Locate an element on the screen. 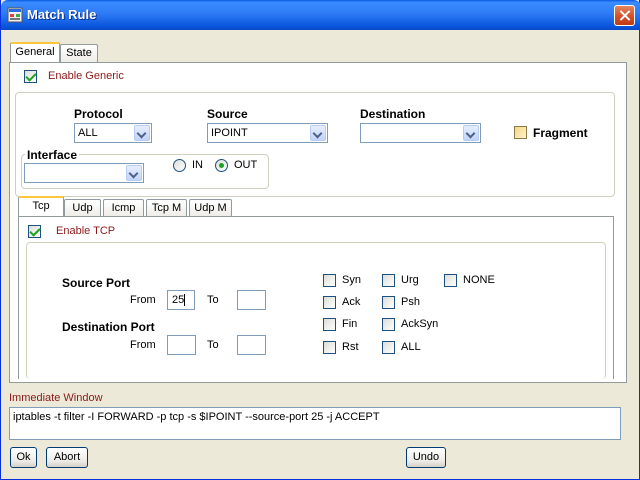 The width and height of the screenshot is (640, 480). flag-fin-checkbox is located at coordinates (329, 324).